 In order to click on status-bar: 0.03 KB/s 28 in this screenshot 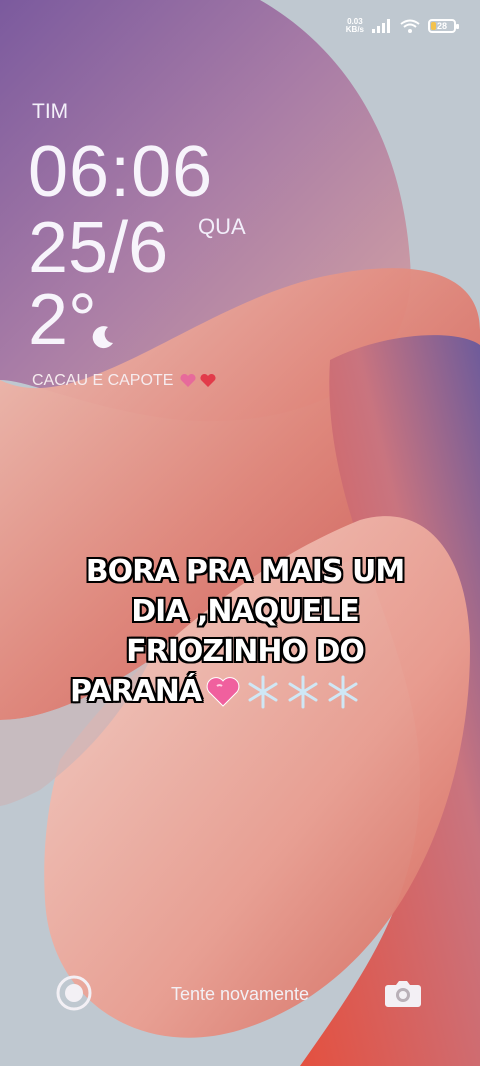, I will do `click(402, 26)`.